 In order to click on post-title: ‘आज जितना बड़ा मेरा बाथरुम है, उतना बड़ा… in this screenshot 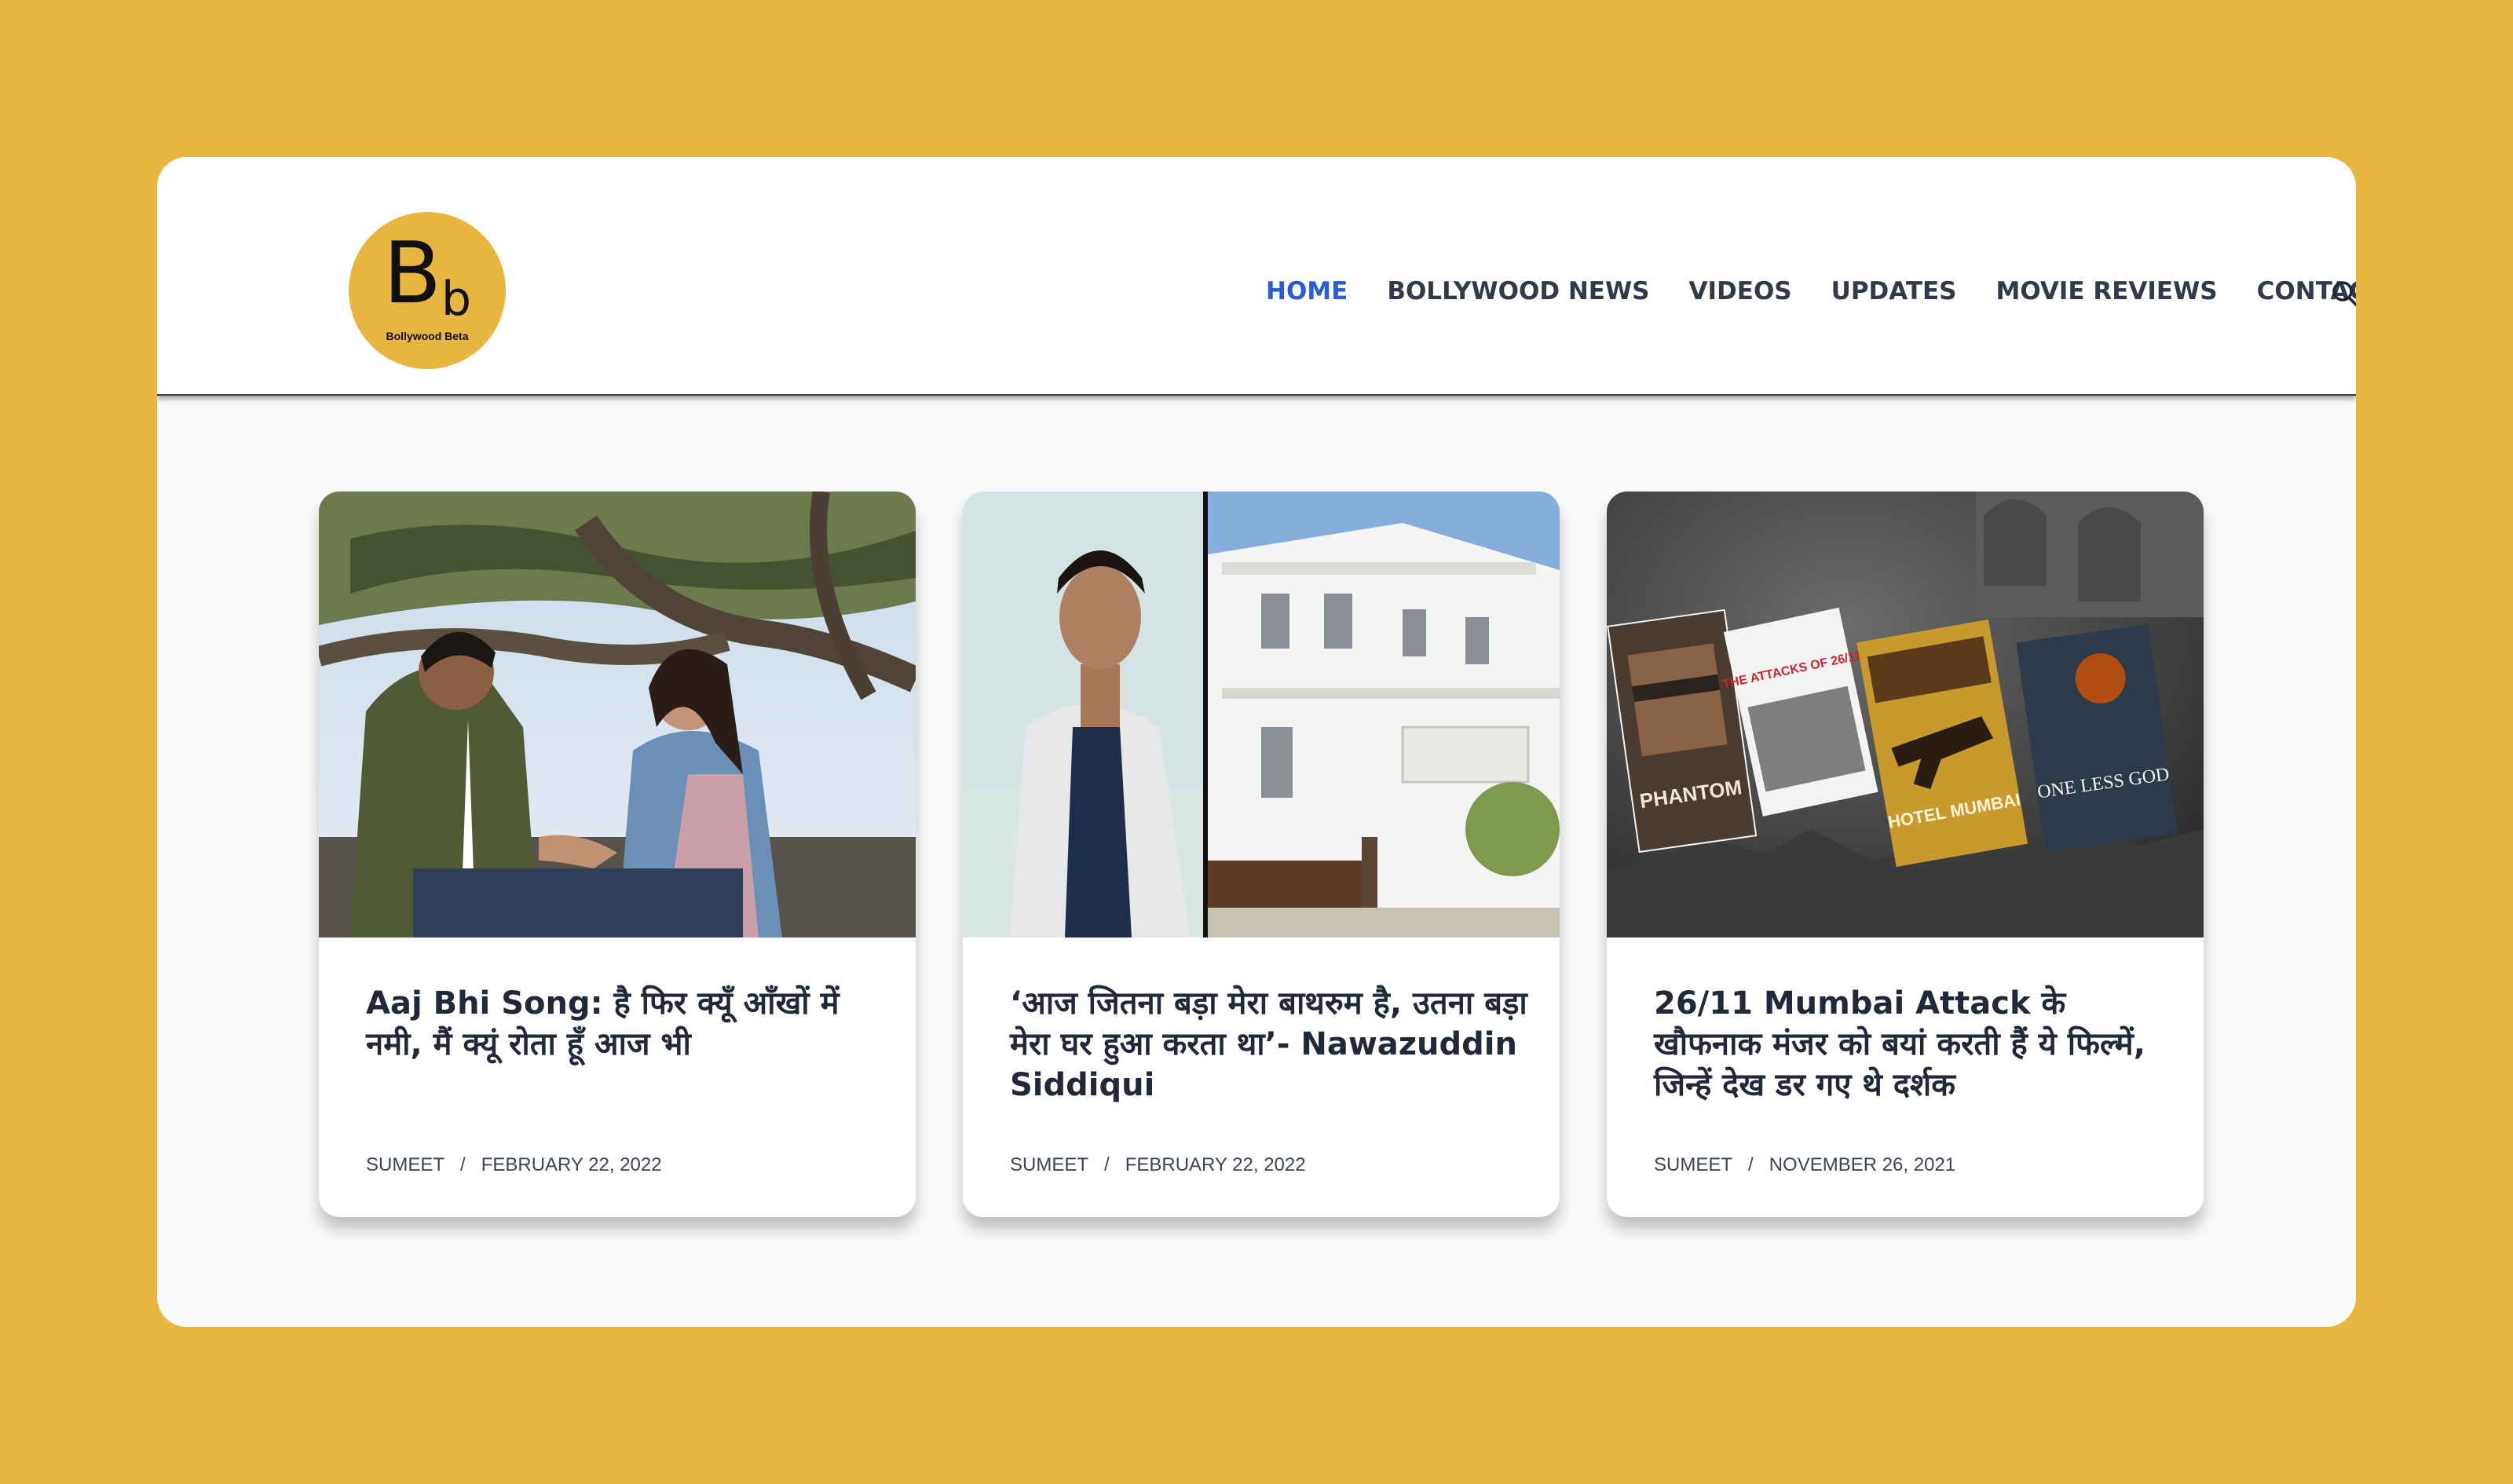, I will do `click(1269, 1044)`.